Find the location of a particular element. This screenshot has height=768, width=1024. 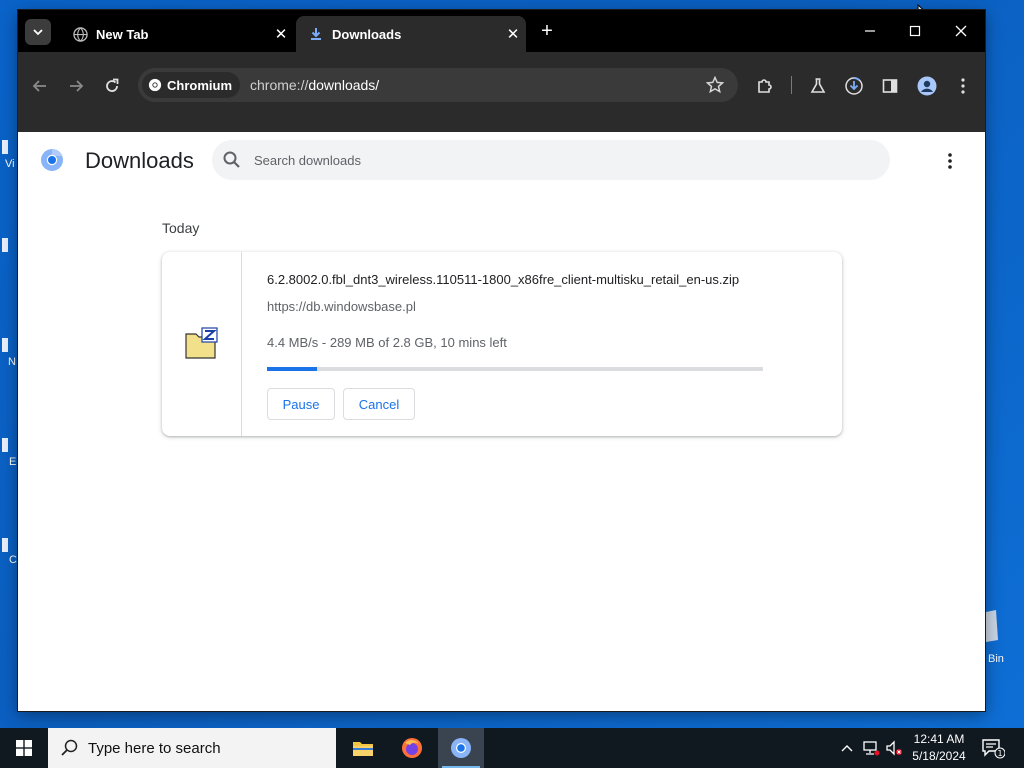

close-window-button is located at coordinates (961, 31).